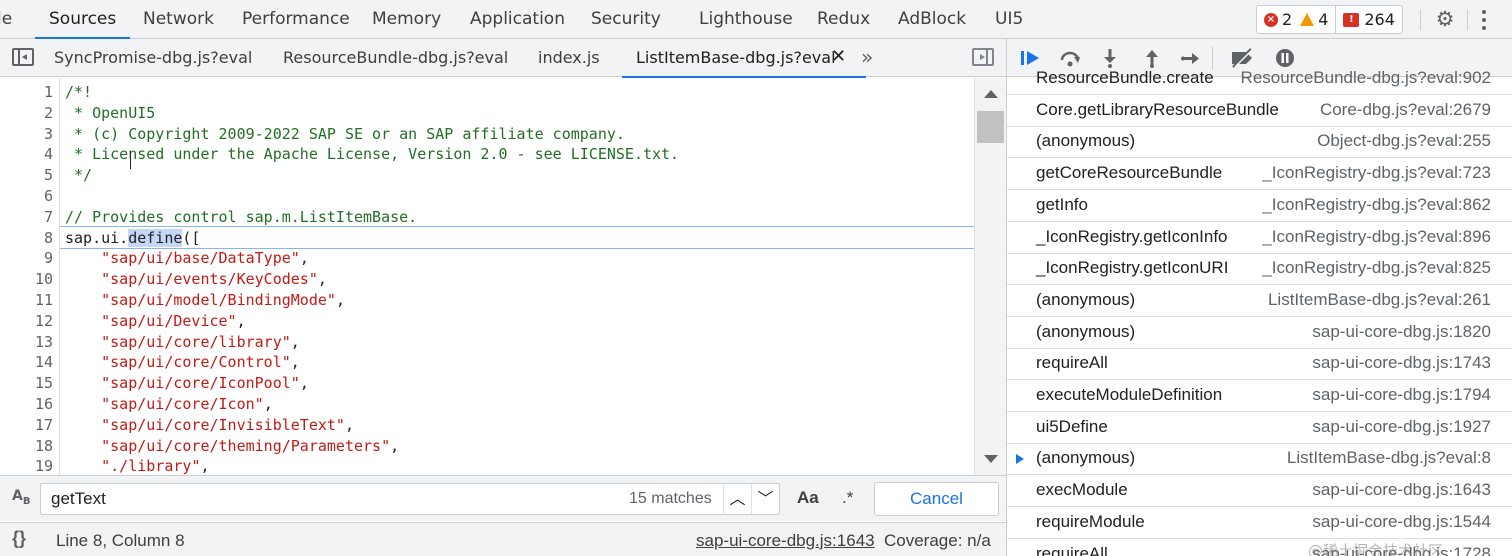 This screenshot has width=1512, height=556. Describe the element at coordinates (19, 538) in the screenshot. I see `pretty-print-icon: {}` at that location.